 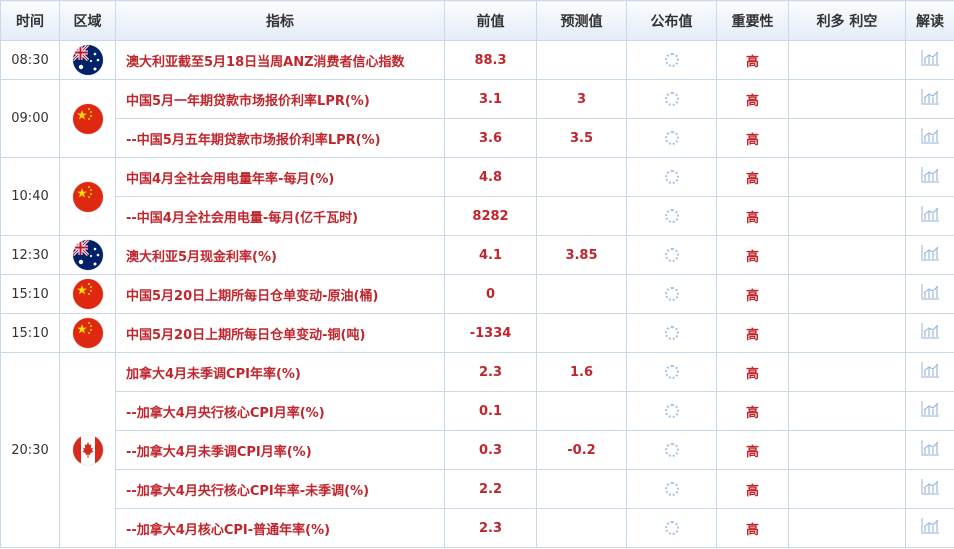 I want to click on previous-cell: 3.6, so click(x=490, y=138).